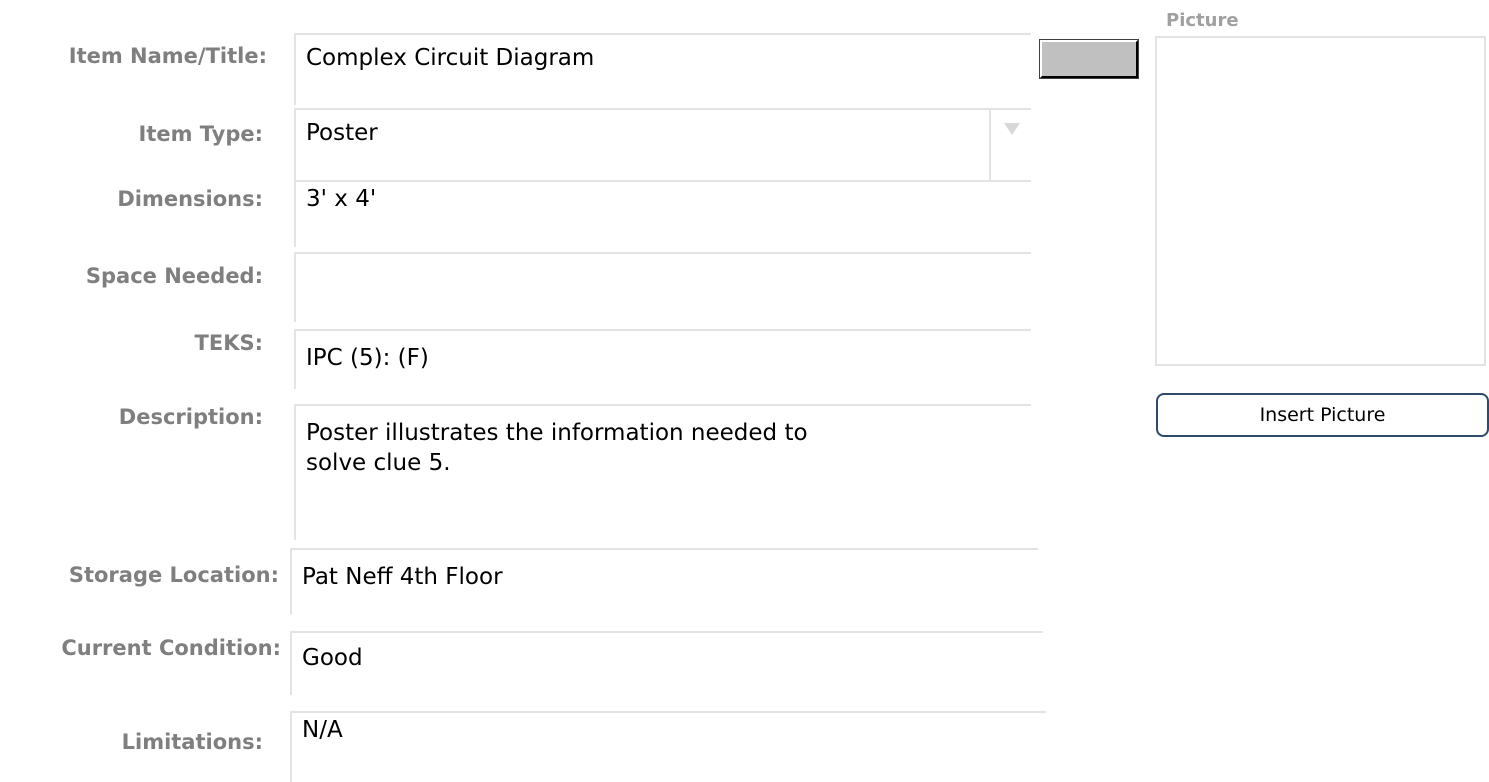 The width and height of the screenshot is (1489, 782). Describe the element at coordinates (450, 58) in the screenshot. I see `item-name-value: Complex Circuit Diagram` at that location.